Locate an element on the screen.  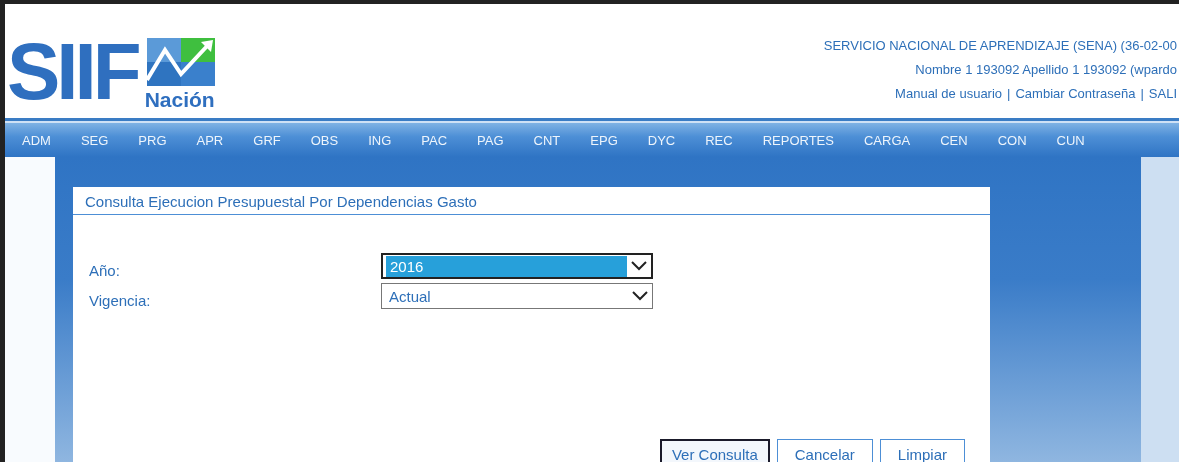
form-button: Limpiar is located at coordinates (922, 450).